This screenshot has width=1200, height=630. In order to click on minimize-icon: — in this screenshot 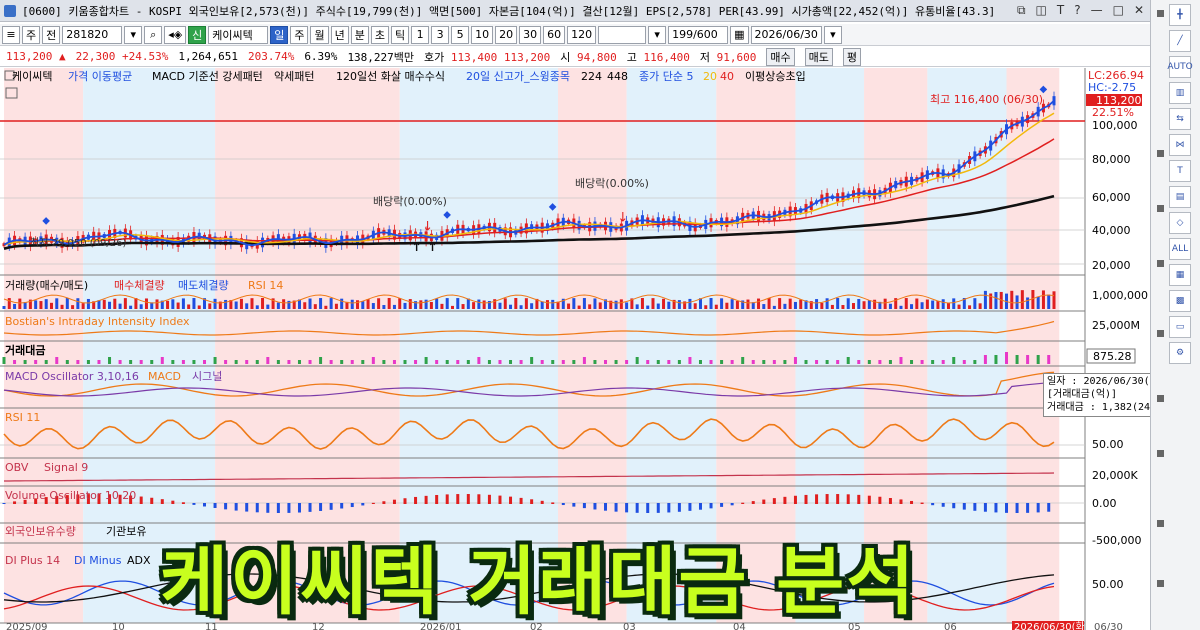, I will do `click(1097, 10)`.